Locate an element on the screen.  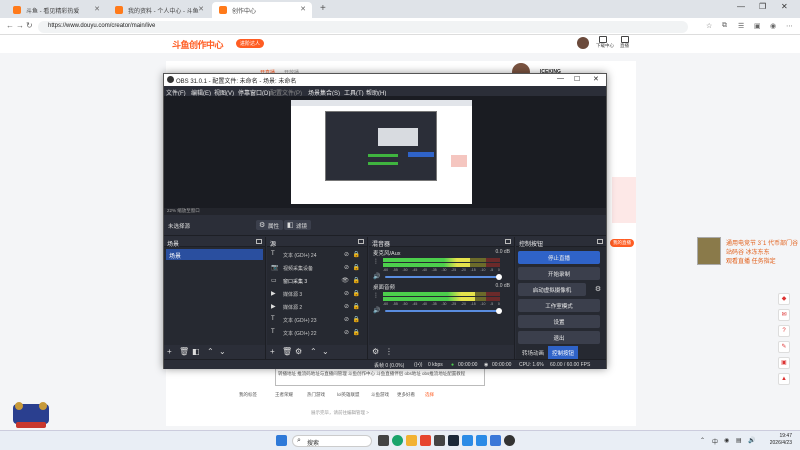
obs-preview is located at coordinates (385, 152).